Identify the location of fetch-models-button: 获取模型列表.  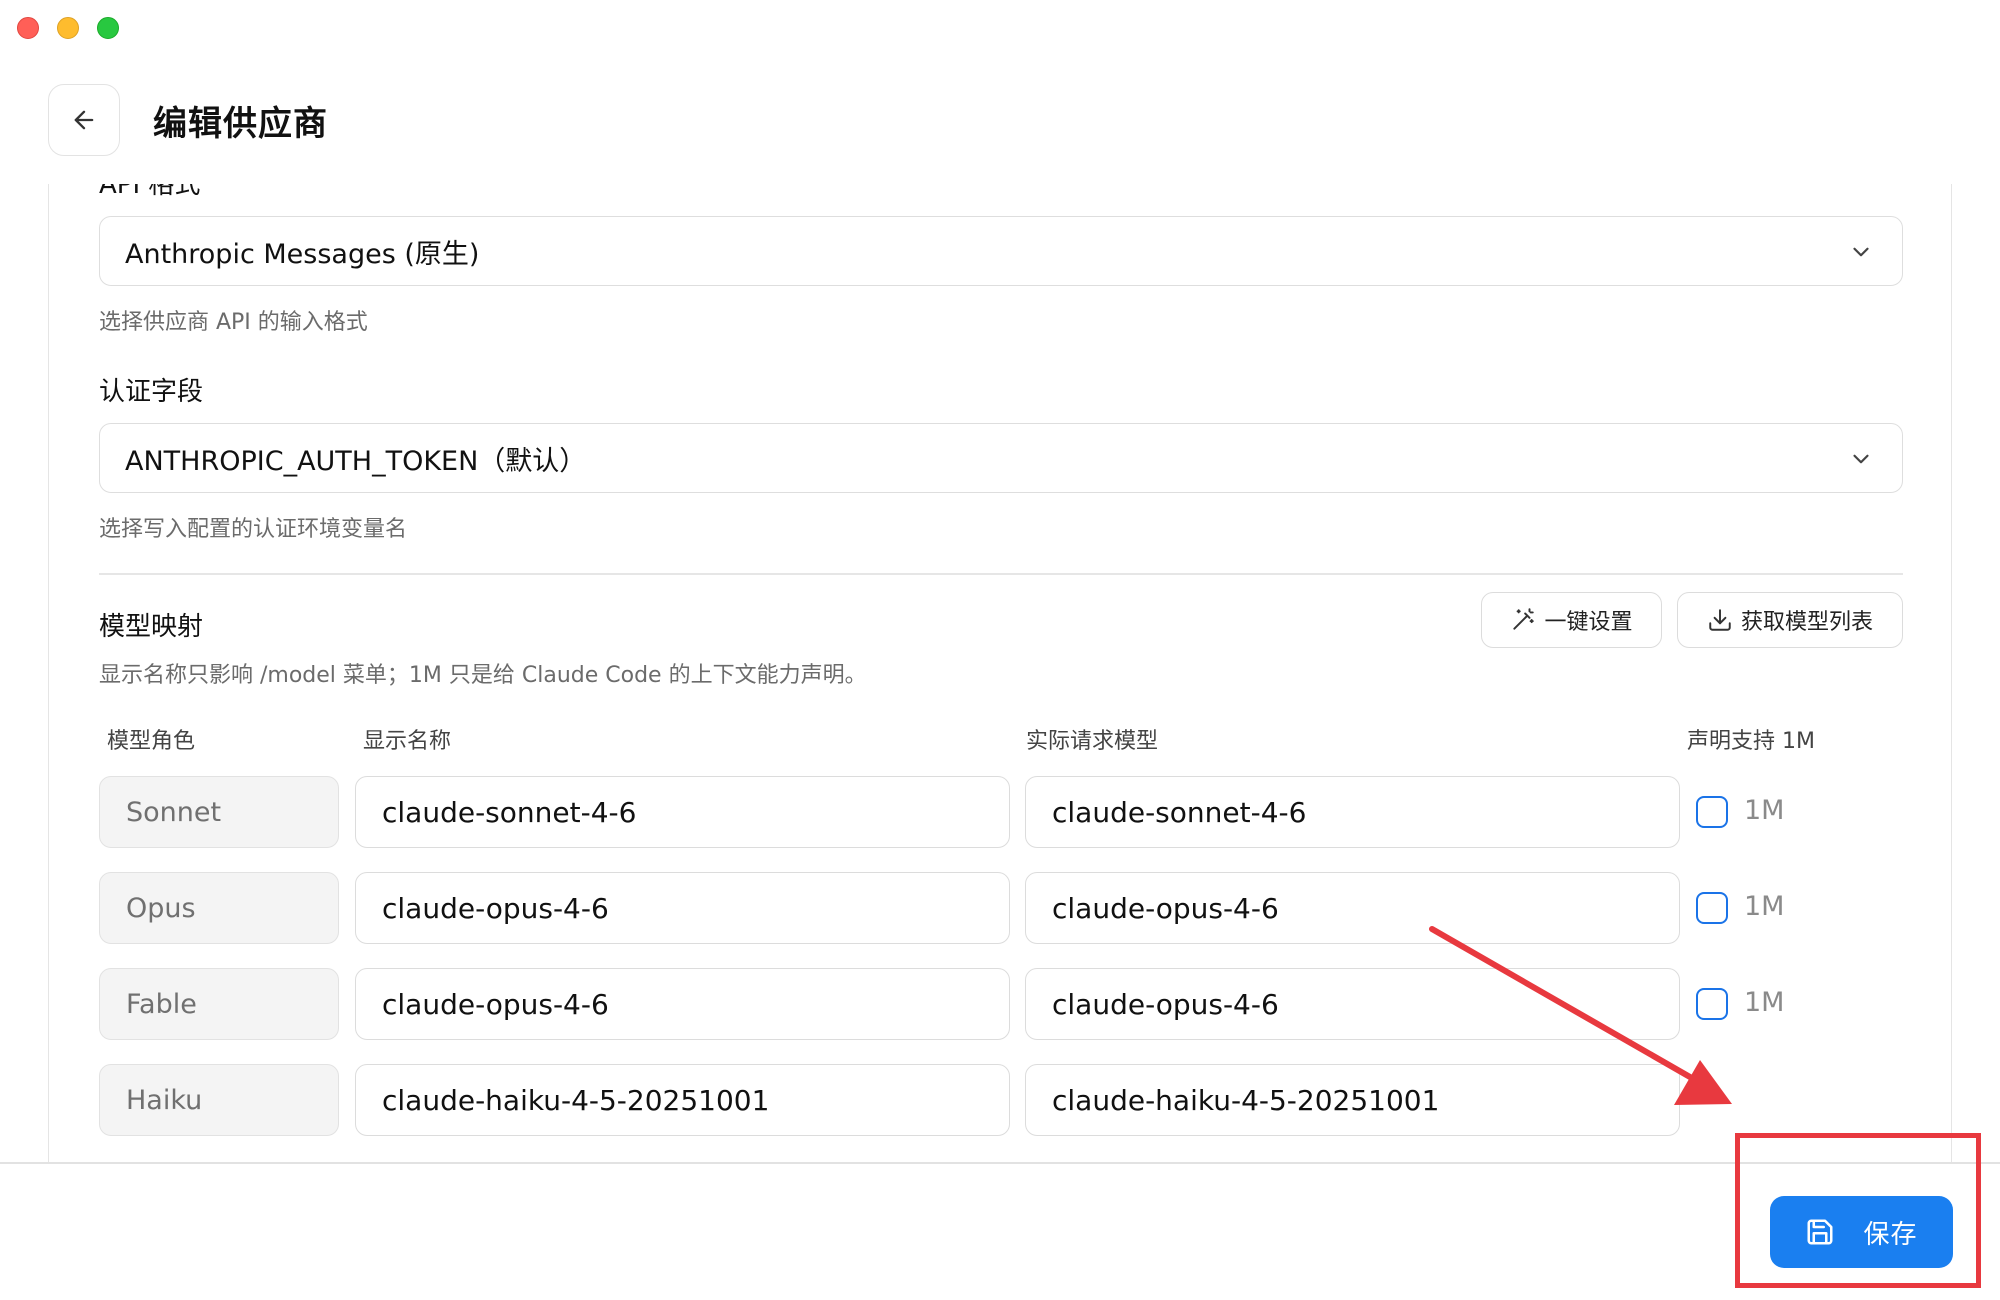
(1790, 620).